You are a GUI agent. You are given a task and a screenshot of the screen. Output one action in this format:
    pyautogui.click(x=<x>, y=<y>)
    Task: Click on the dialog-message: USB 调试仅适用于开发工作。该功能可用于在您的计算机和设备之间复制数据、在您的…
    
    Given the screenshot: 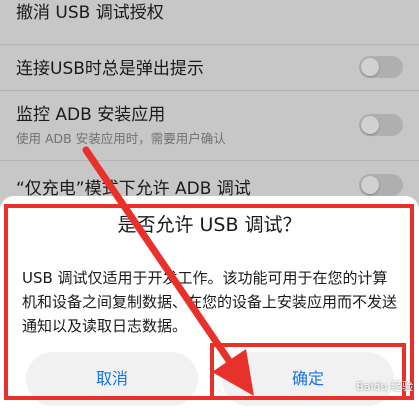 What is the action you would take?
    pyautogui.click(x=210, y=302)
    